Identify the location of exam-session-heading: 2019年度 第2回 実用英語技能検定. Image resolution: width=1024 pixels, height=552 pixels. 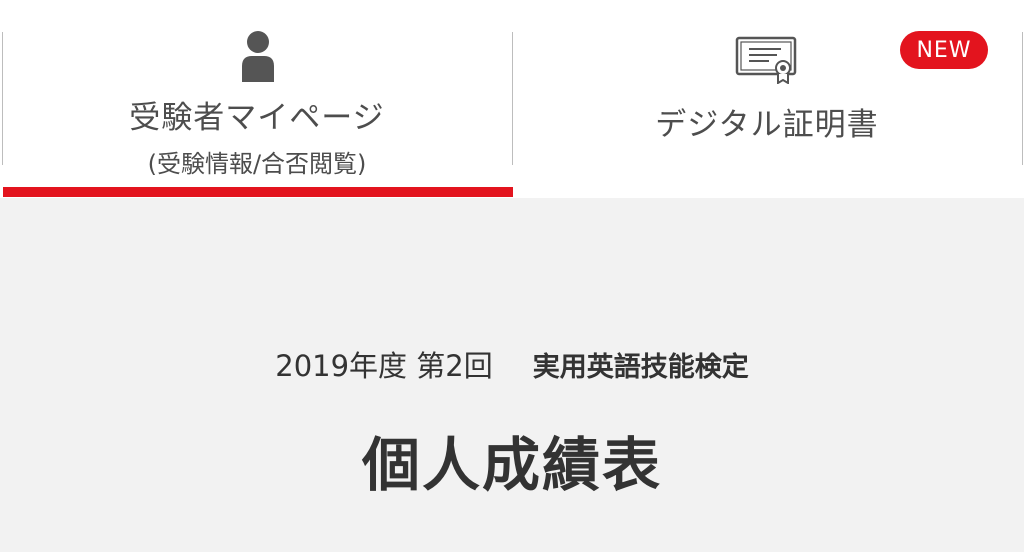
(512, 364).